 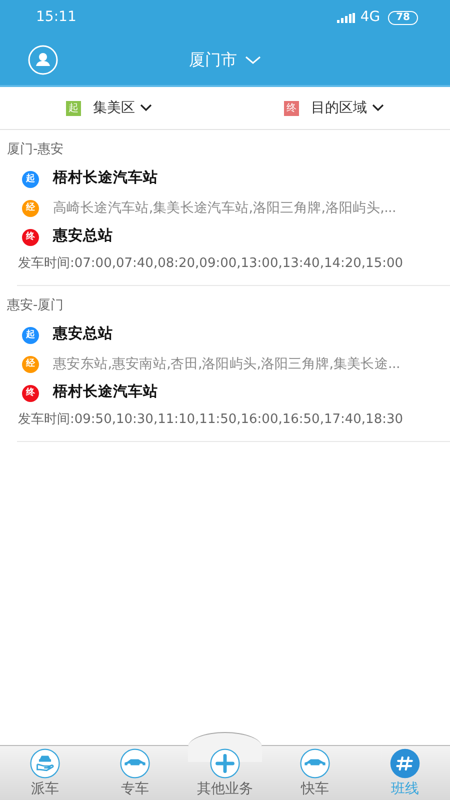 I want to click on tab-item: 快车, so click(x=315, y=773).